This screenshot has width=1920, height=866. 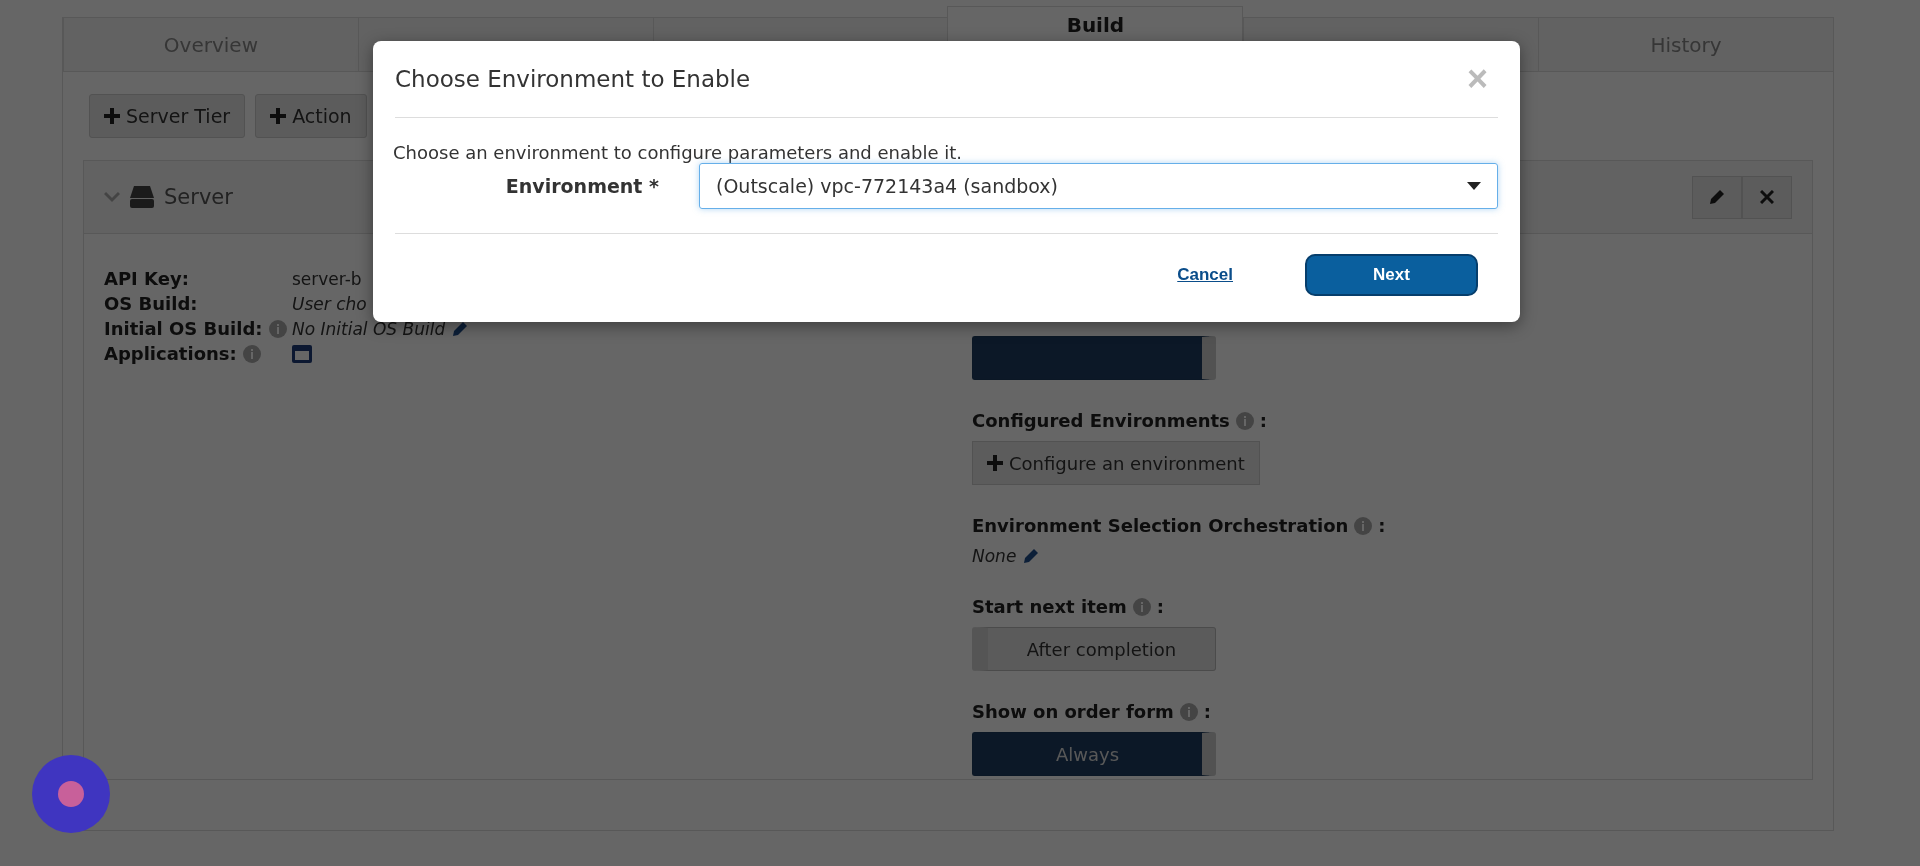 I want to click on close-button, so click(x=1767, y=197).